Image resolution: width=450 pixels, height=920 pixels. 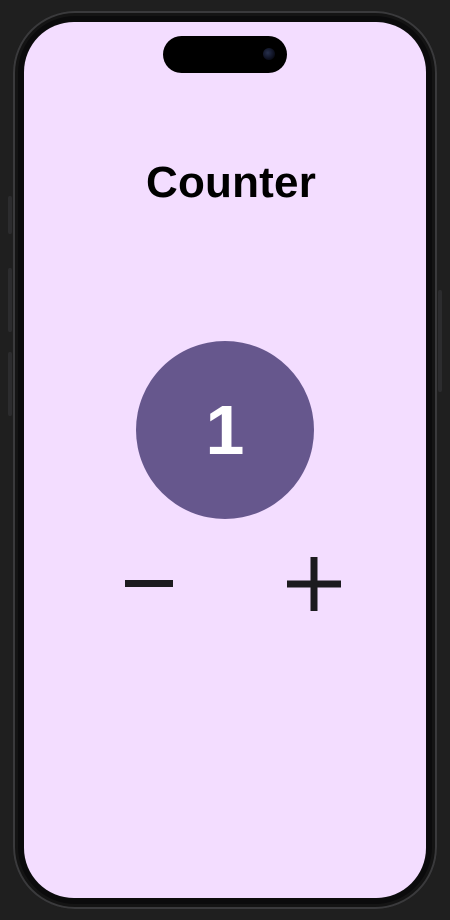 I want to click on plus-icon, so click(x=314, y=584).